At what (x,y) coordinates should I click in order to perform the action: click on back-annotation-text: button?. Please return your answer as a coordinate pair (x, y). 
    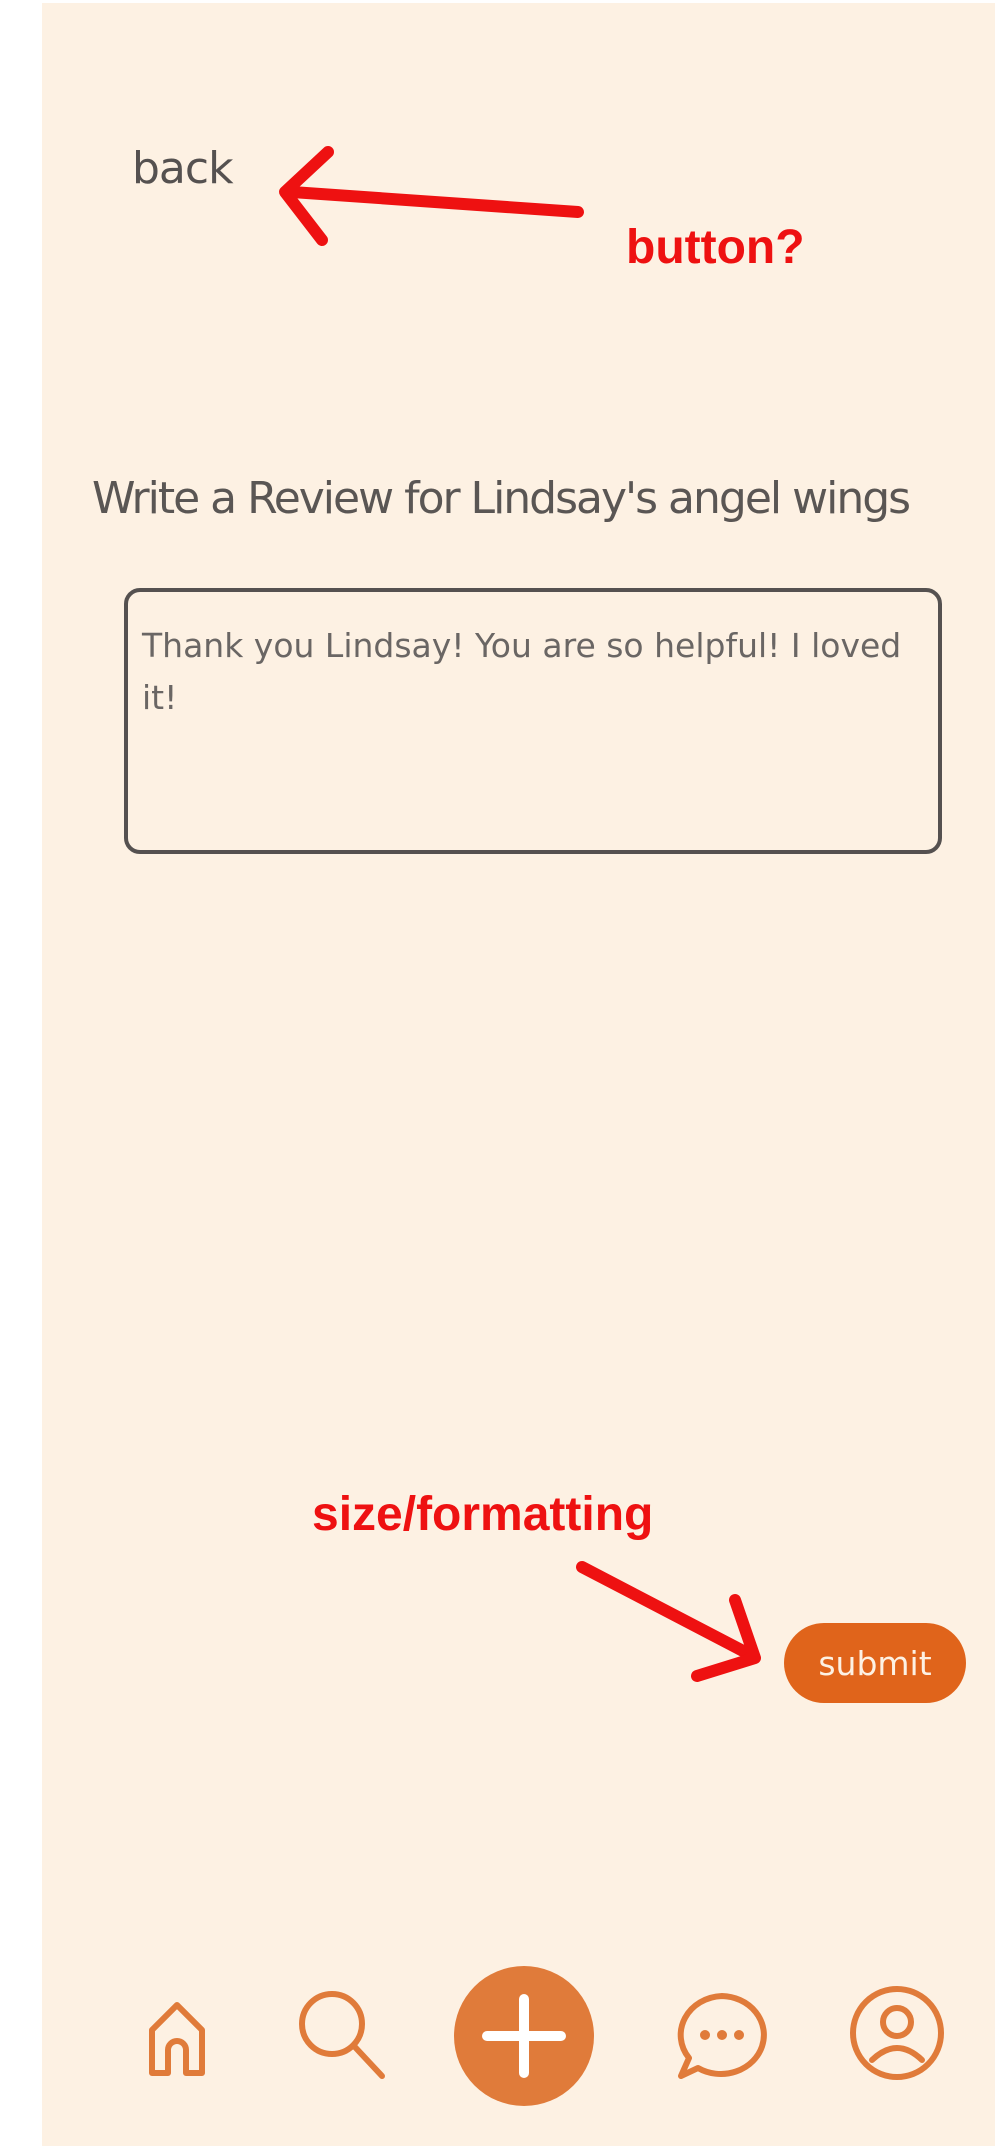
    Looking at the image, I should click on (715, 247).